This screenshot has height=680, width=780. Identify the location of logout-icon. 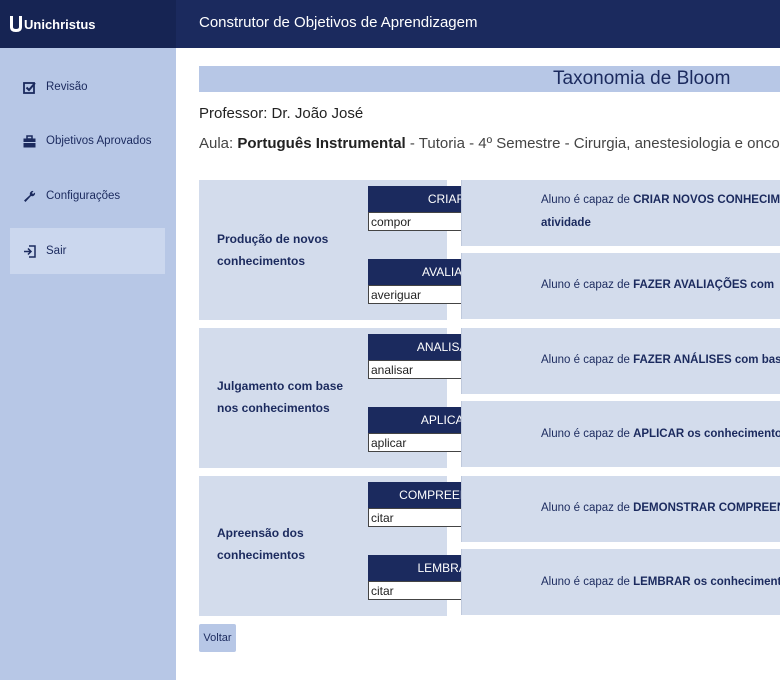
(29, 251).